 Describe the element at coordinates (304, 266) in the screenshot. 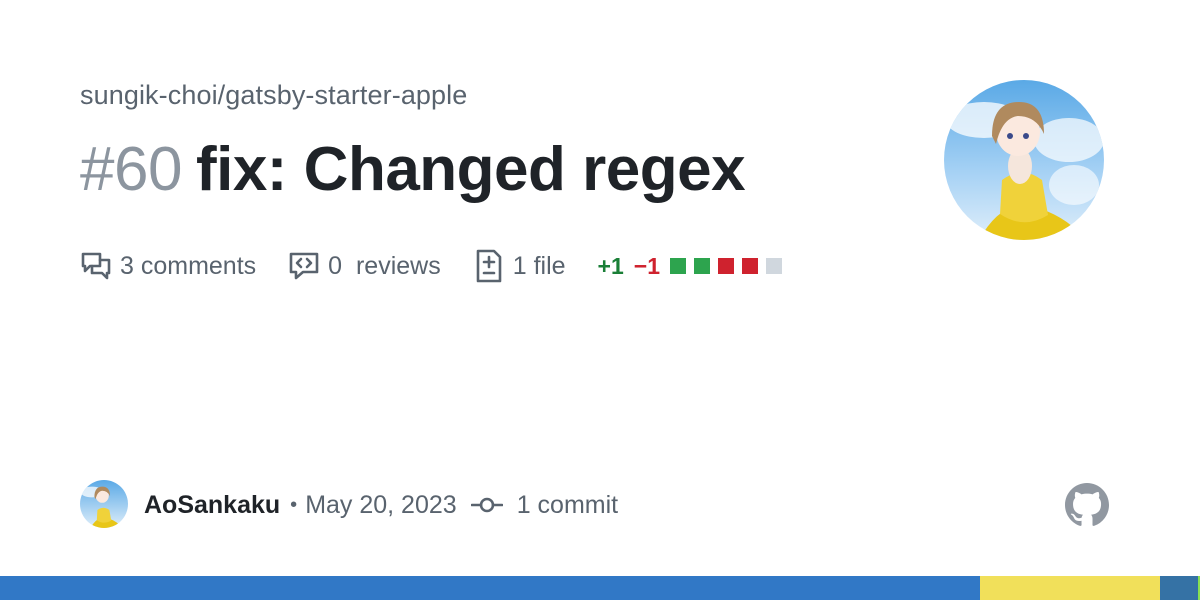

I see `code-review-icon` at that location.